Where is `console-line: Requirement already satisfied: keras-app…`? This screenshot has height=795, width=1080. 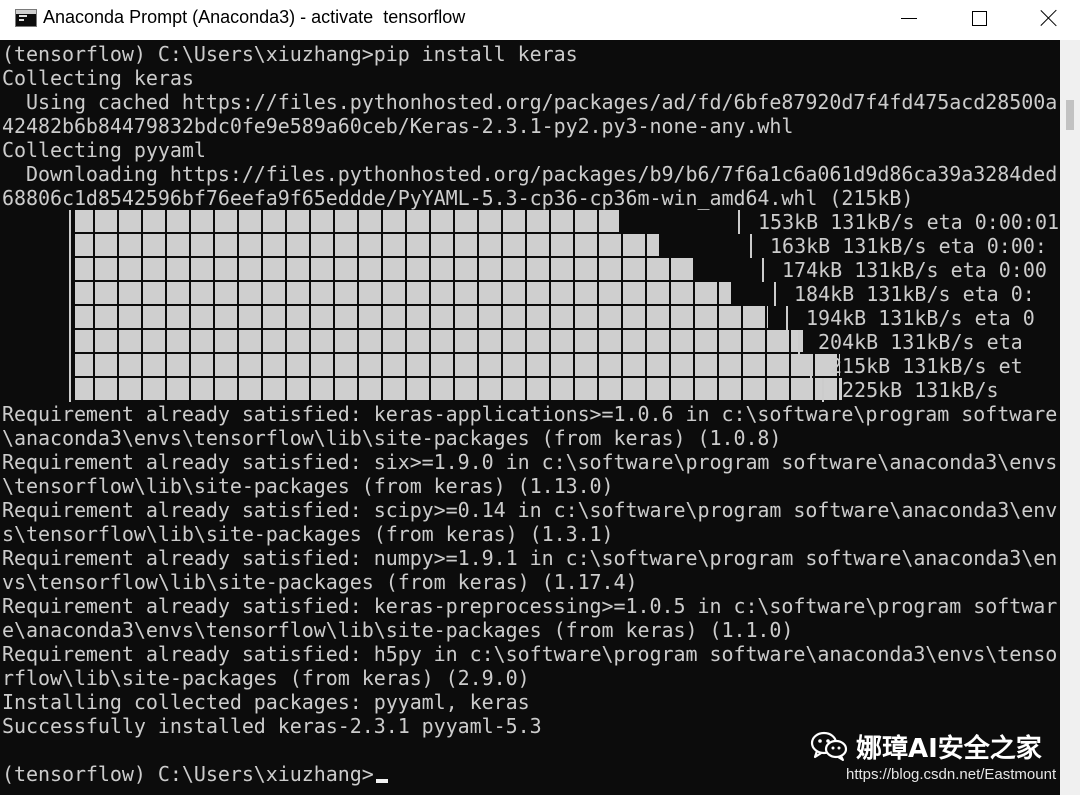 console-line: Requirement already satisfied: keras-app… is located at coordinates (530, 414).